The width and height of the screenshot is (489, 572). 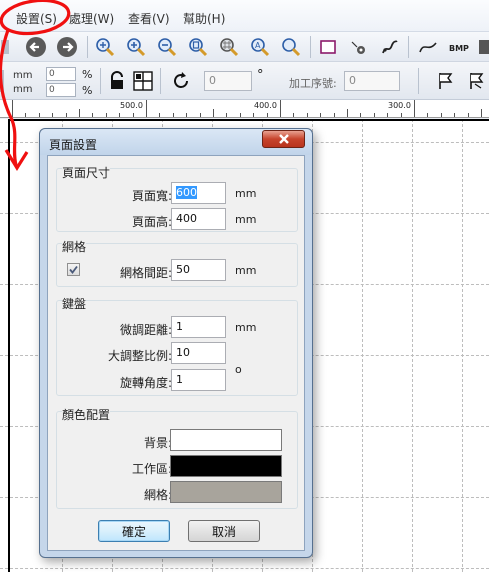 I want to click on dialog-title: 頁面設置, so click(x=73, y=145).